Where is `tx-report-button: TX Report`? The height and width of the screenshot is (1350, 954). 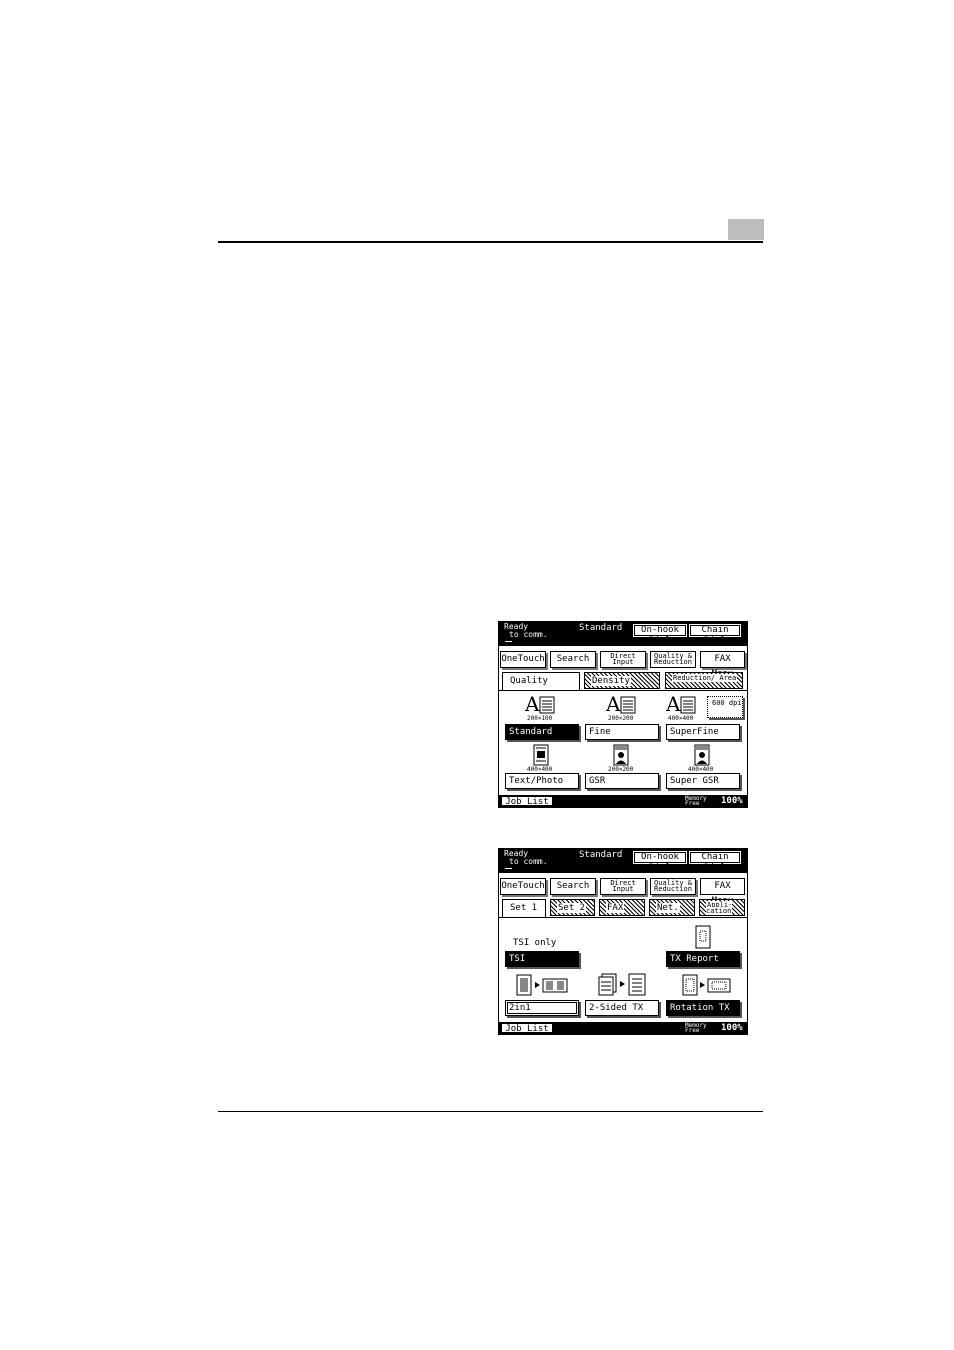
tx-report-button: TX Report is located at coordinates (703, 959).